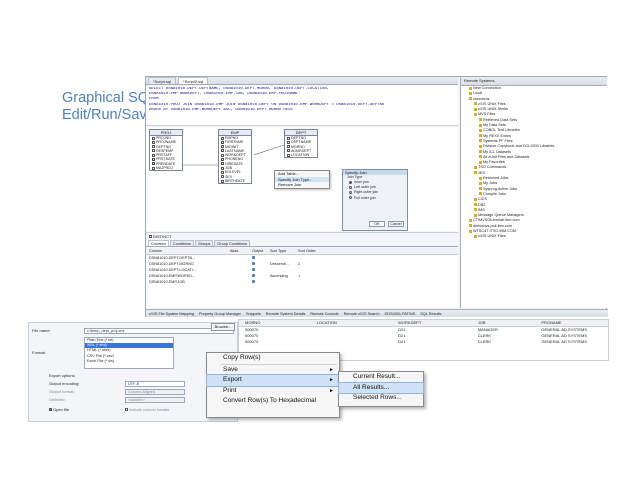  What do you see at coordinates (39, 352) in the screenshot?
I see `format-label: Format:` at bounding box center [39, 352].